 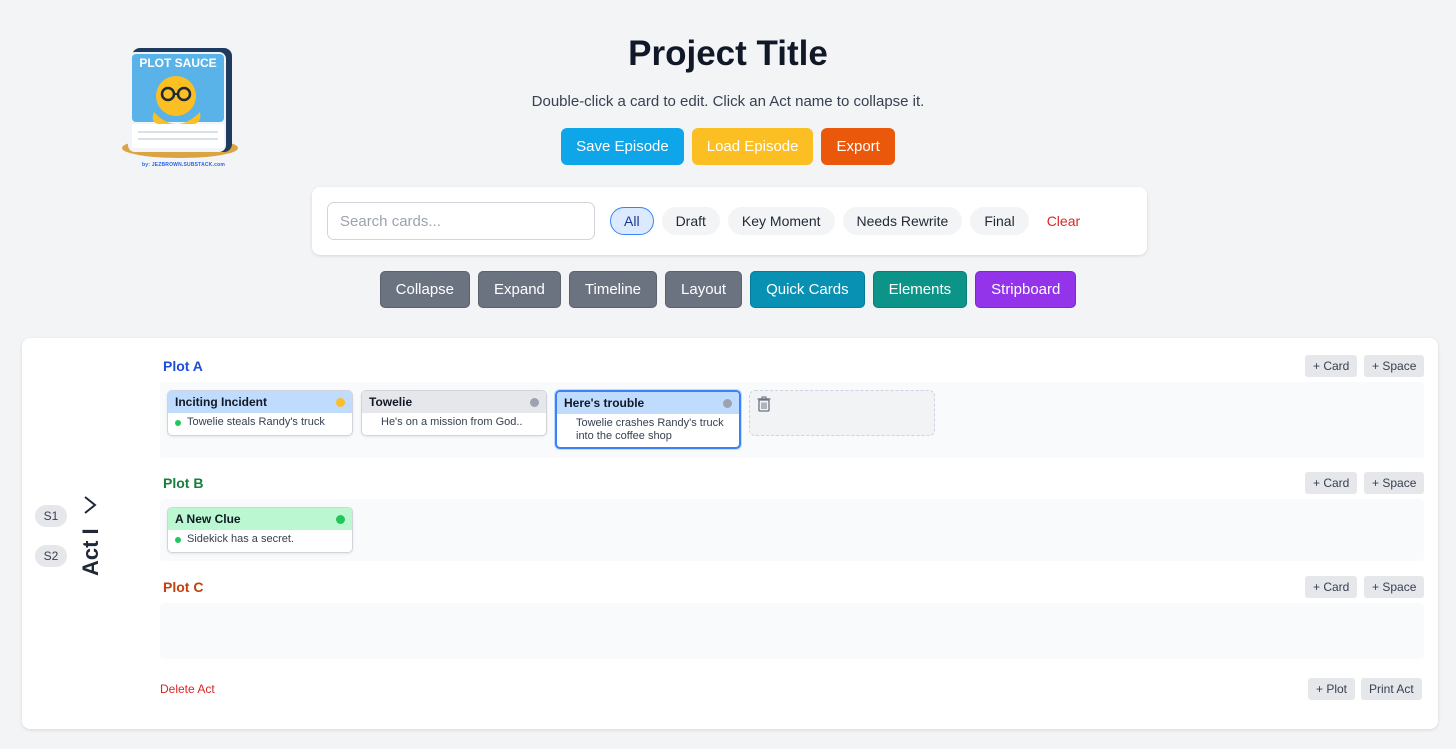 I want to click on search-input, so click(x=461, y=221).